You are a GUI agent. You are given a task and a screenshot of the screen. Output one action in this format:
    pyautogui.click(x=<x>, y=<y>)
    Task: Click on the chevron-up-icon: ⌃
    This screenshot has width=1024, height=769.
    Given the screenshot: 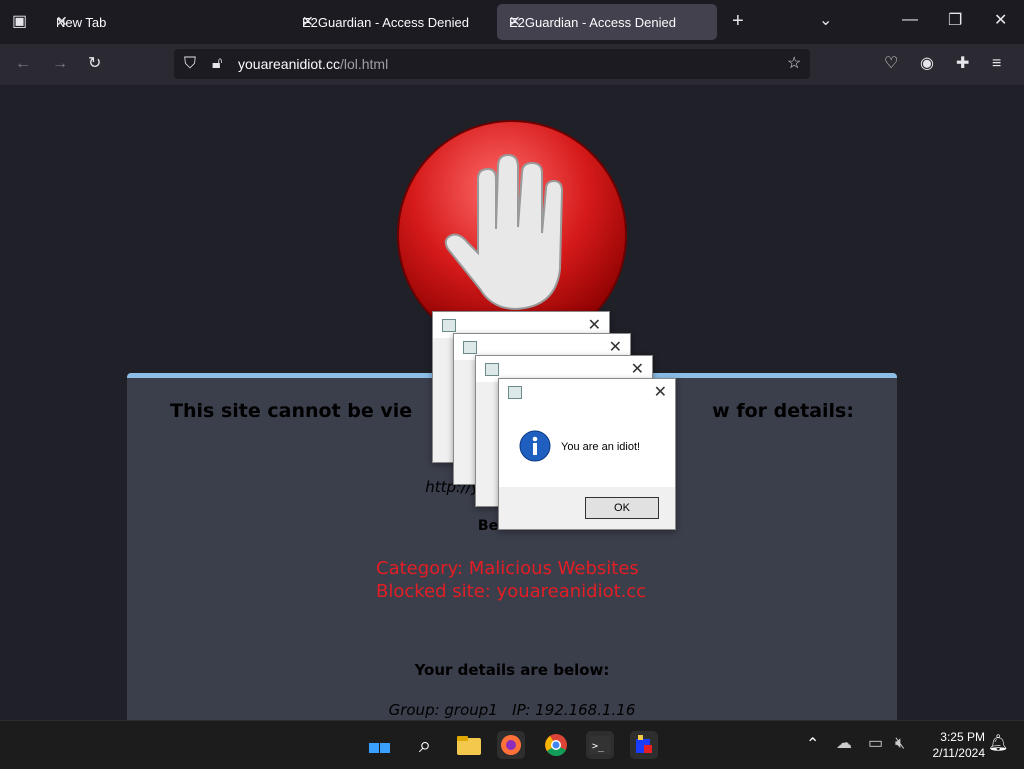 What is the action you would take?
    pyautogui.click(x=812, y=745)
    